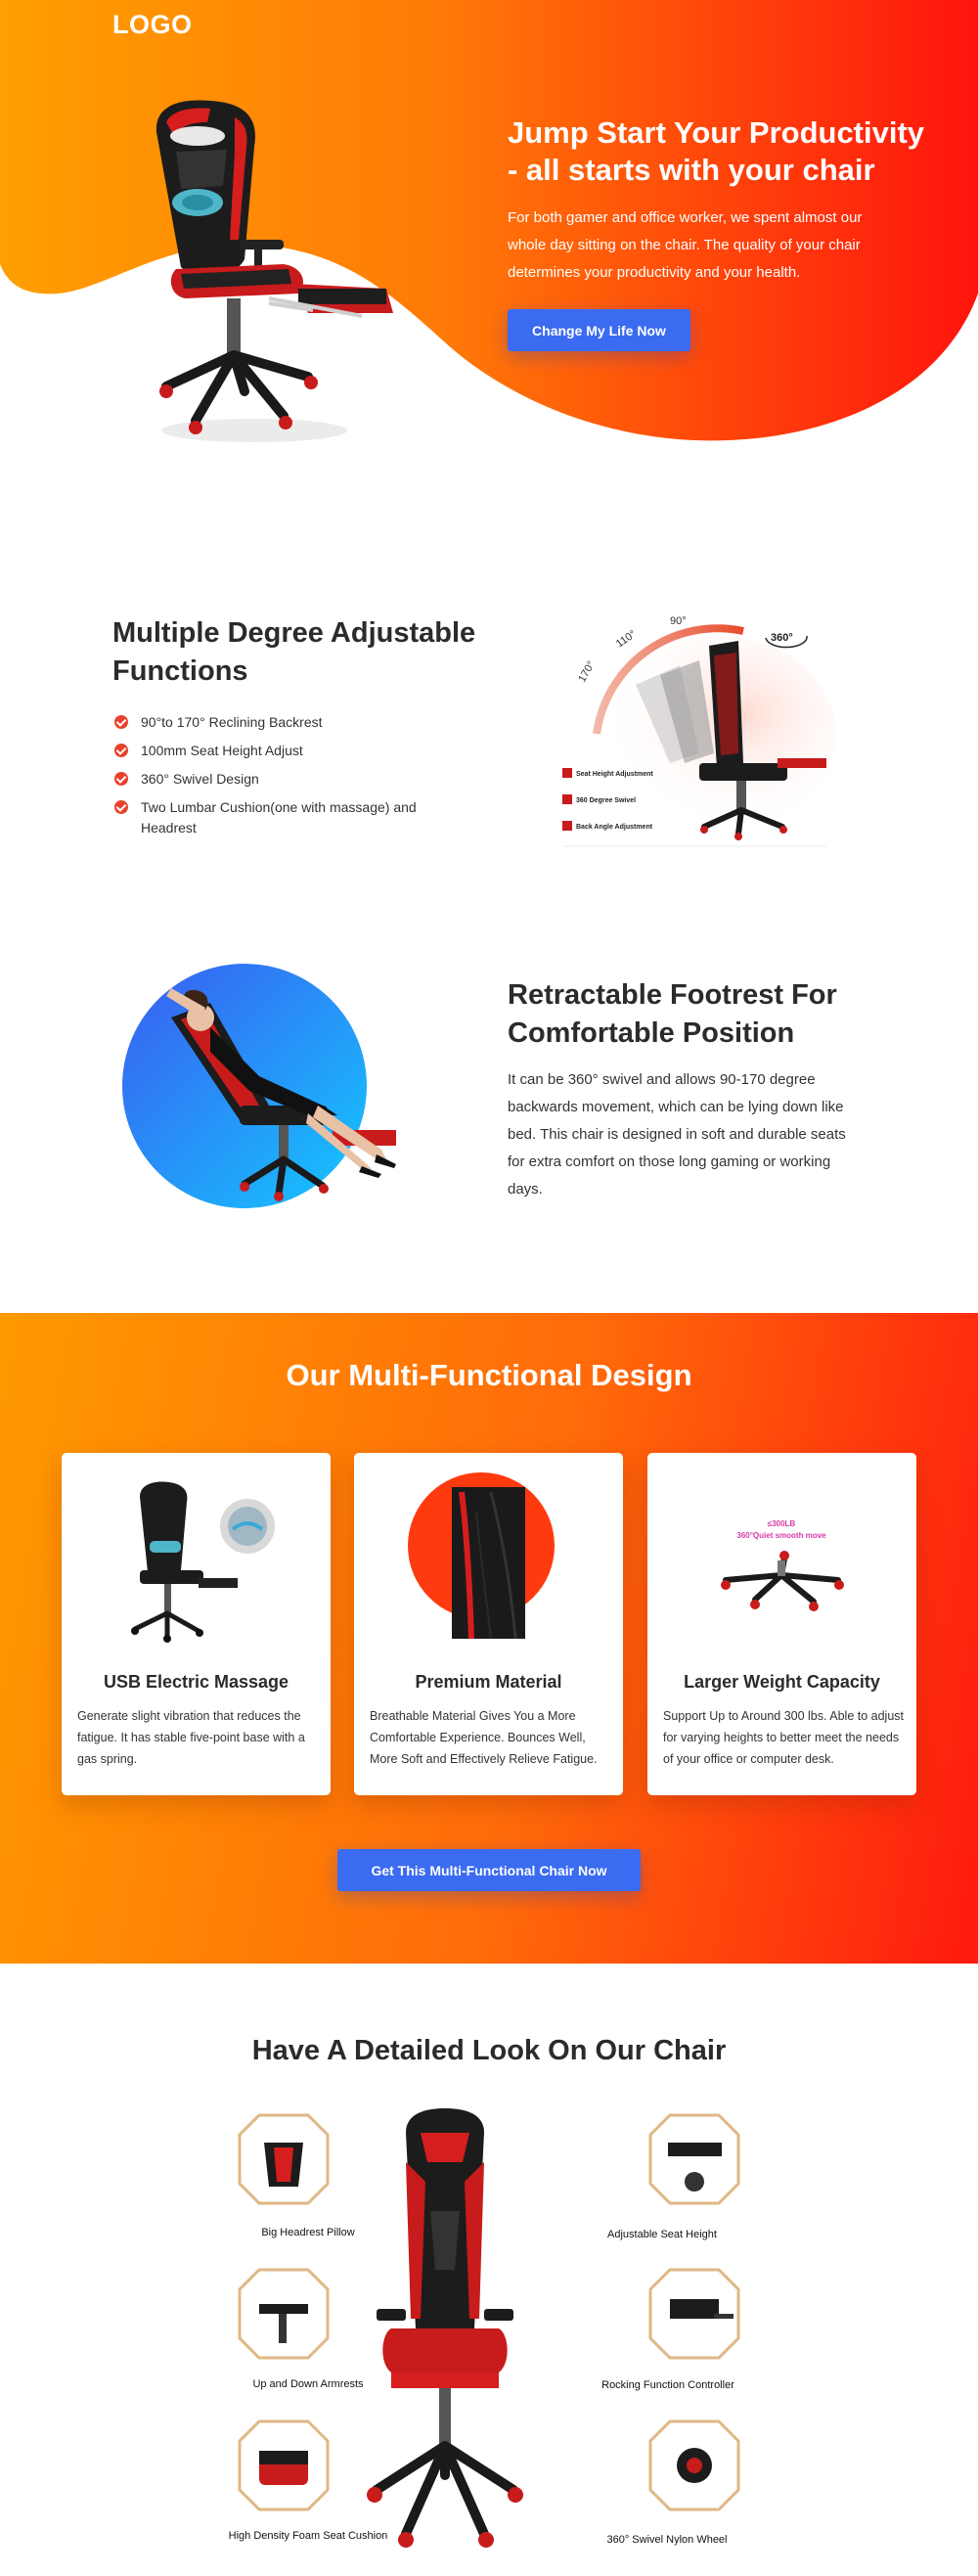 The height and width of the screenshot is (2576, 978). What do you see at coordinates (782, 1523) in the screenshot?
I see `capacity-badge-weight: ≤300LB` at bounding box center [782, 1523].